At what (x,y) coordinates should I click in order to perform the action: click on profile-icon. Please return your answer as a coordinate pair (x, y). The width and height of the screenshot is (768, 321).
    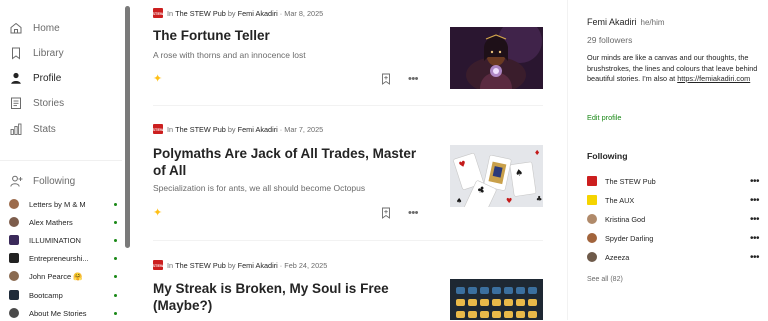
    Looking at the image, I should click on (16, 78).